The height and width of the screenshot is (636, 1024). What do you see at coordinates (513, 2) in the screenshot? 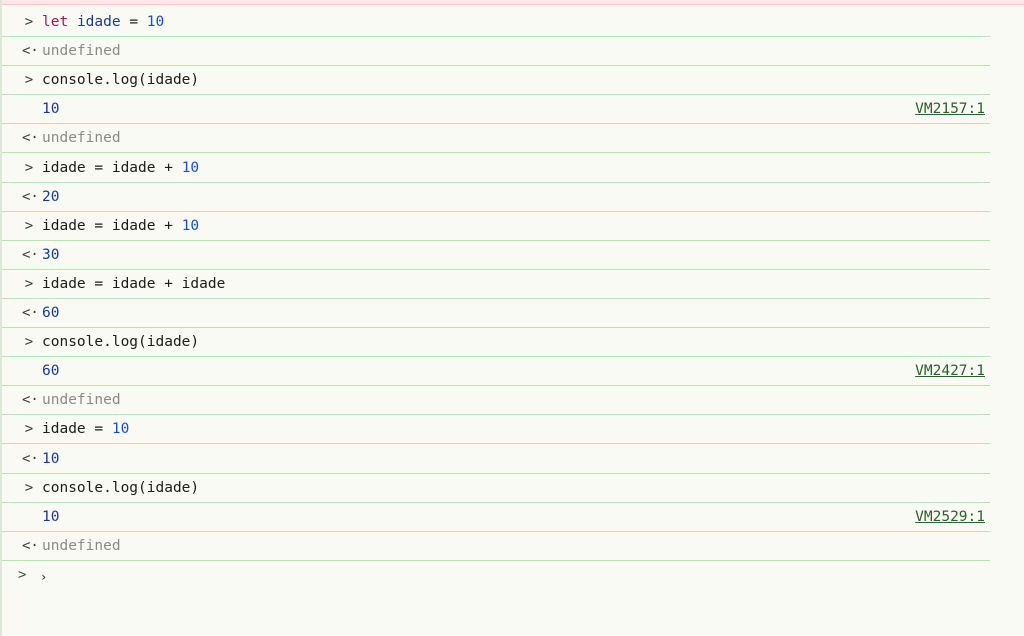
I see `error-banner-edge` at bounding box center [513, 2].